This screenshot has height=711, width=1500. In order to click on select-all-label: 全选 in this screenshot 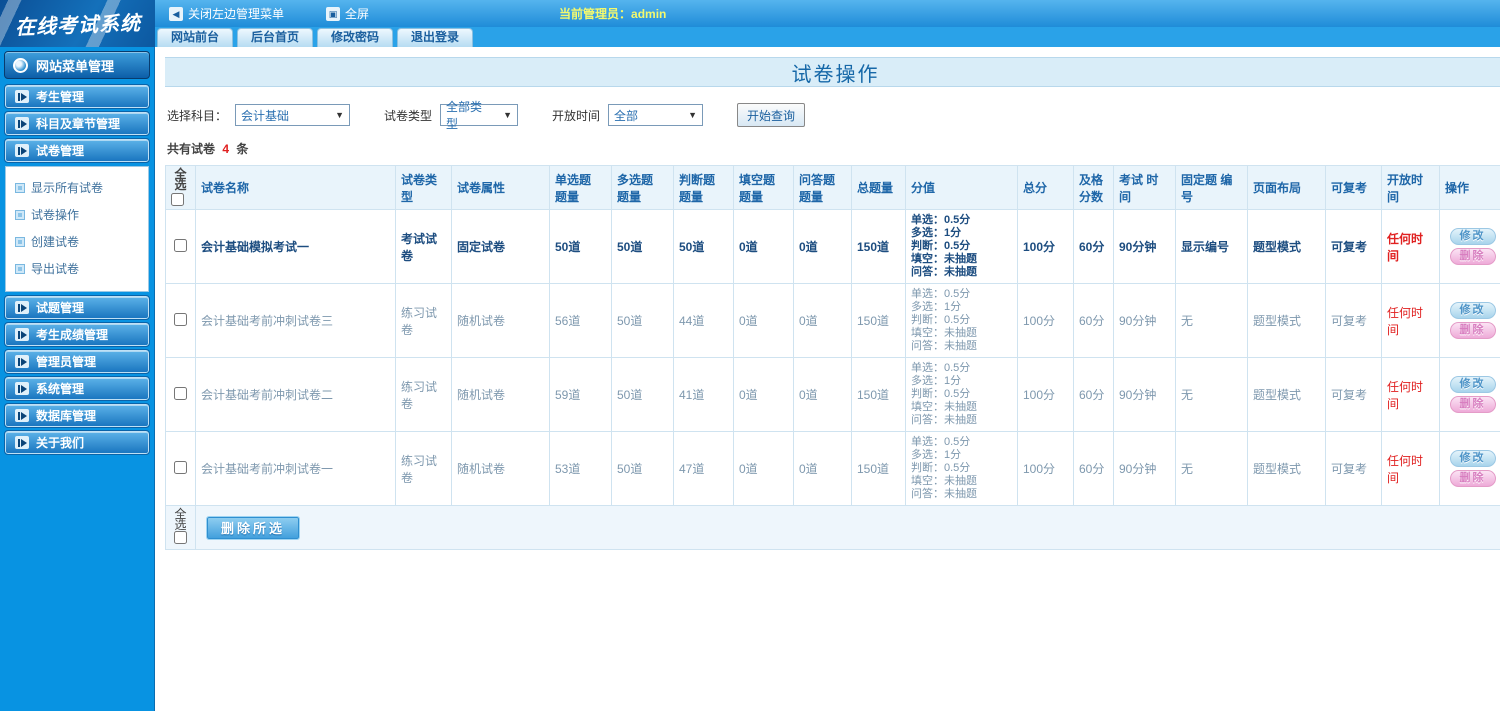, I will do `click(180, 179)`.